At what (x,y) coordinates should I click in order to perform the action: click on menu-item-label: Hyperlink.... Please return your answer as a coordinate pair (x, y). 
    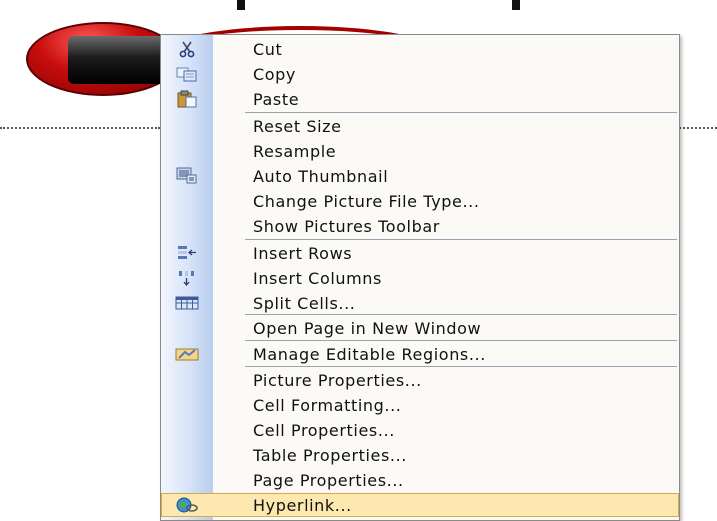
    Looking at the image, I should click on (302, 505).